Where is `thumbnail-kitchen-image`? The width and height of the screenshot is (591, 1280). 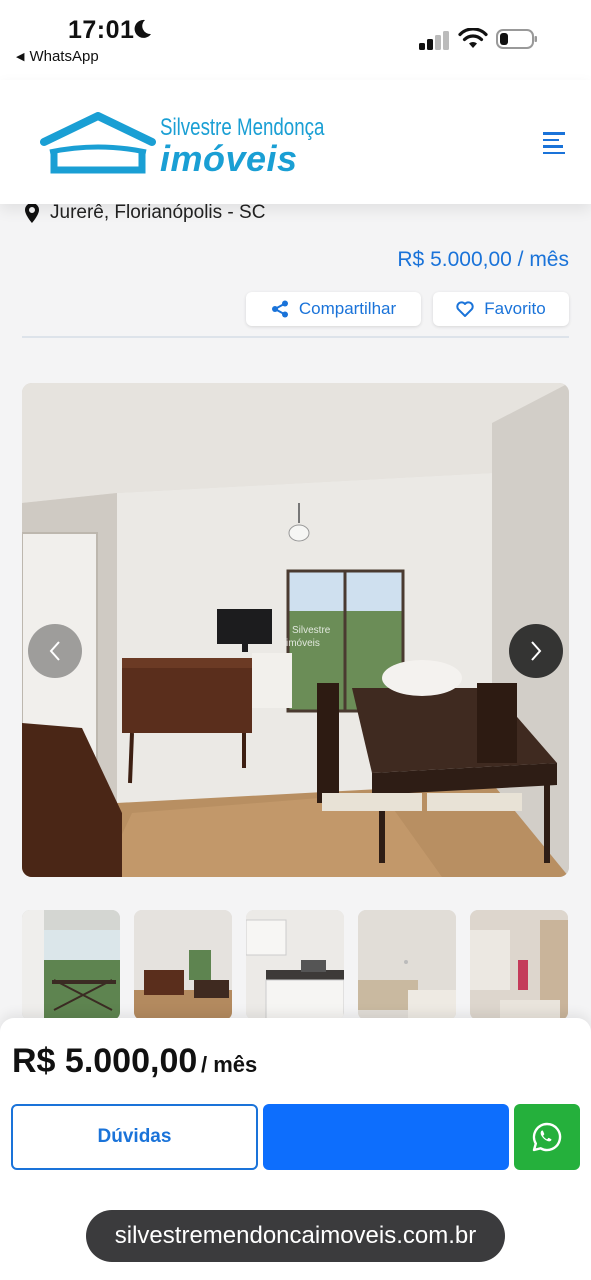
thumbnail-kitchen-image is located at coordinates (295, 965).